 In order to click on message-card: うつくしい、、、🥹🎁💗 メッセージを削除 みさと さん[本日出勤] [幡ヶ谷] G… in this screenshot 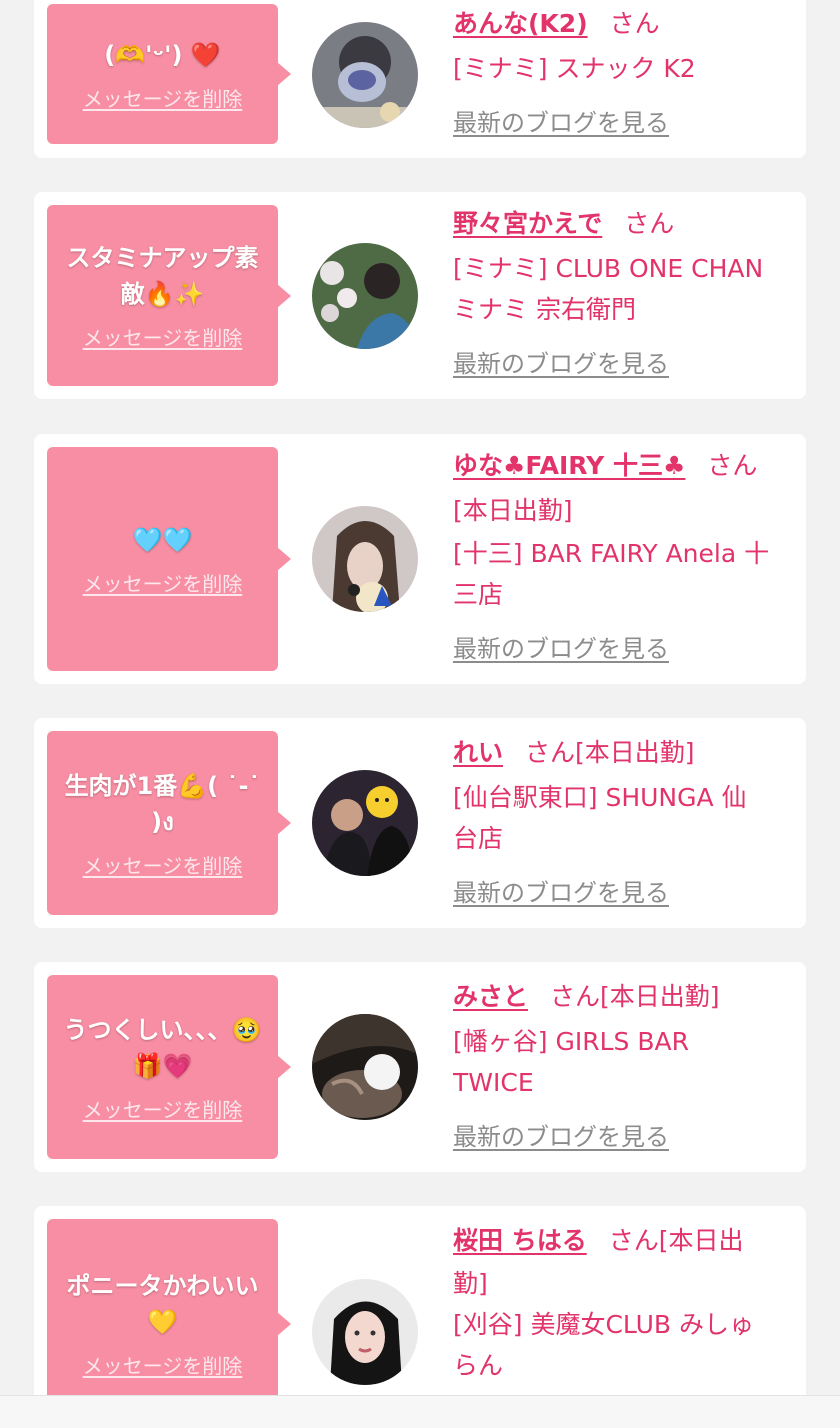, I will do `click(420, 1067)`.